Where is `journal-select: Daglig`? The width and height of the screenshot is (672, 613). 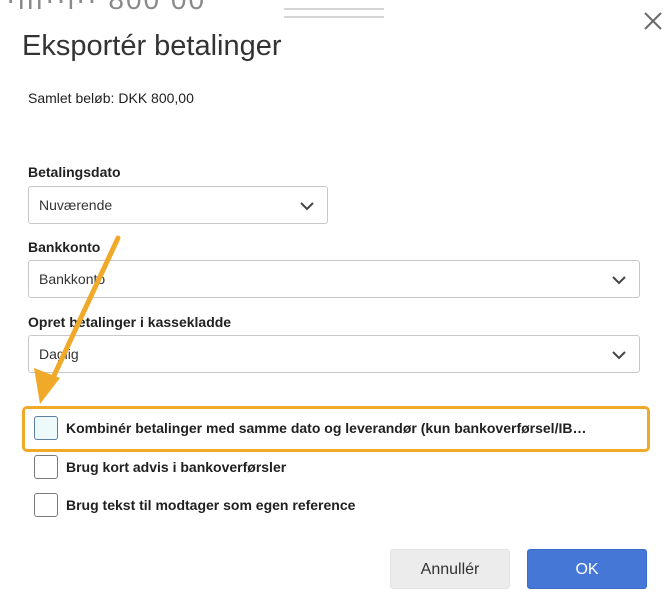 journal-select: Daglig is located at coordinates (334, 354).